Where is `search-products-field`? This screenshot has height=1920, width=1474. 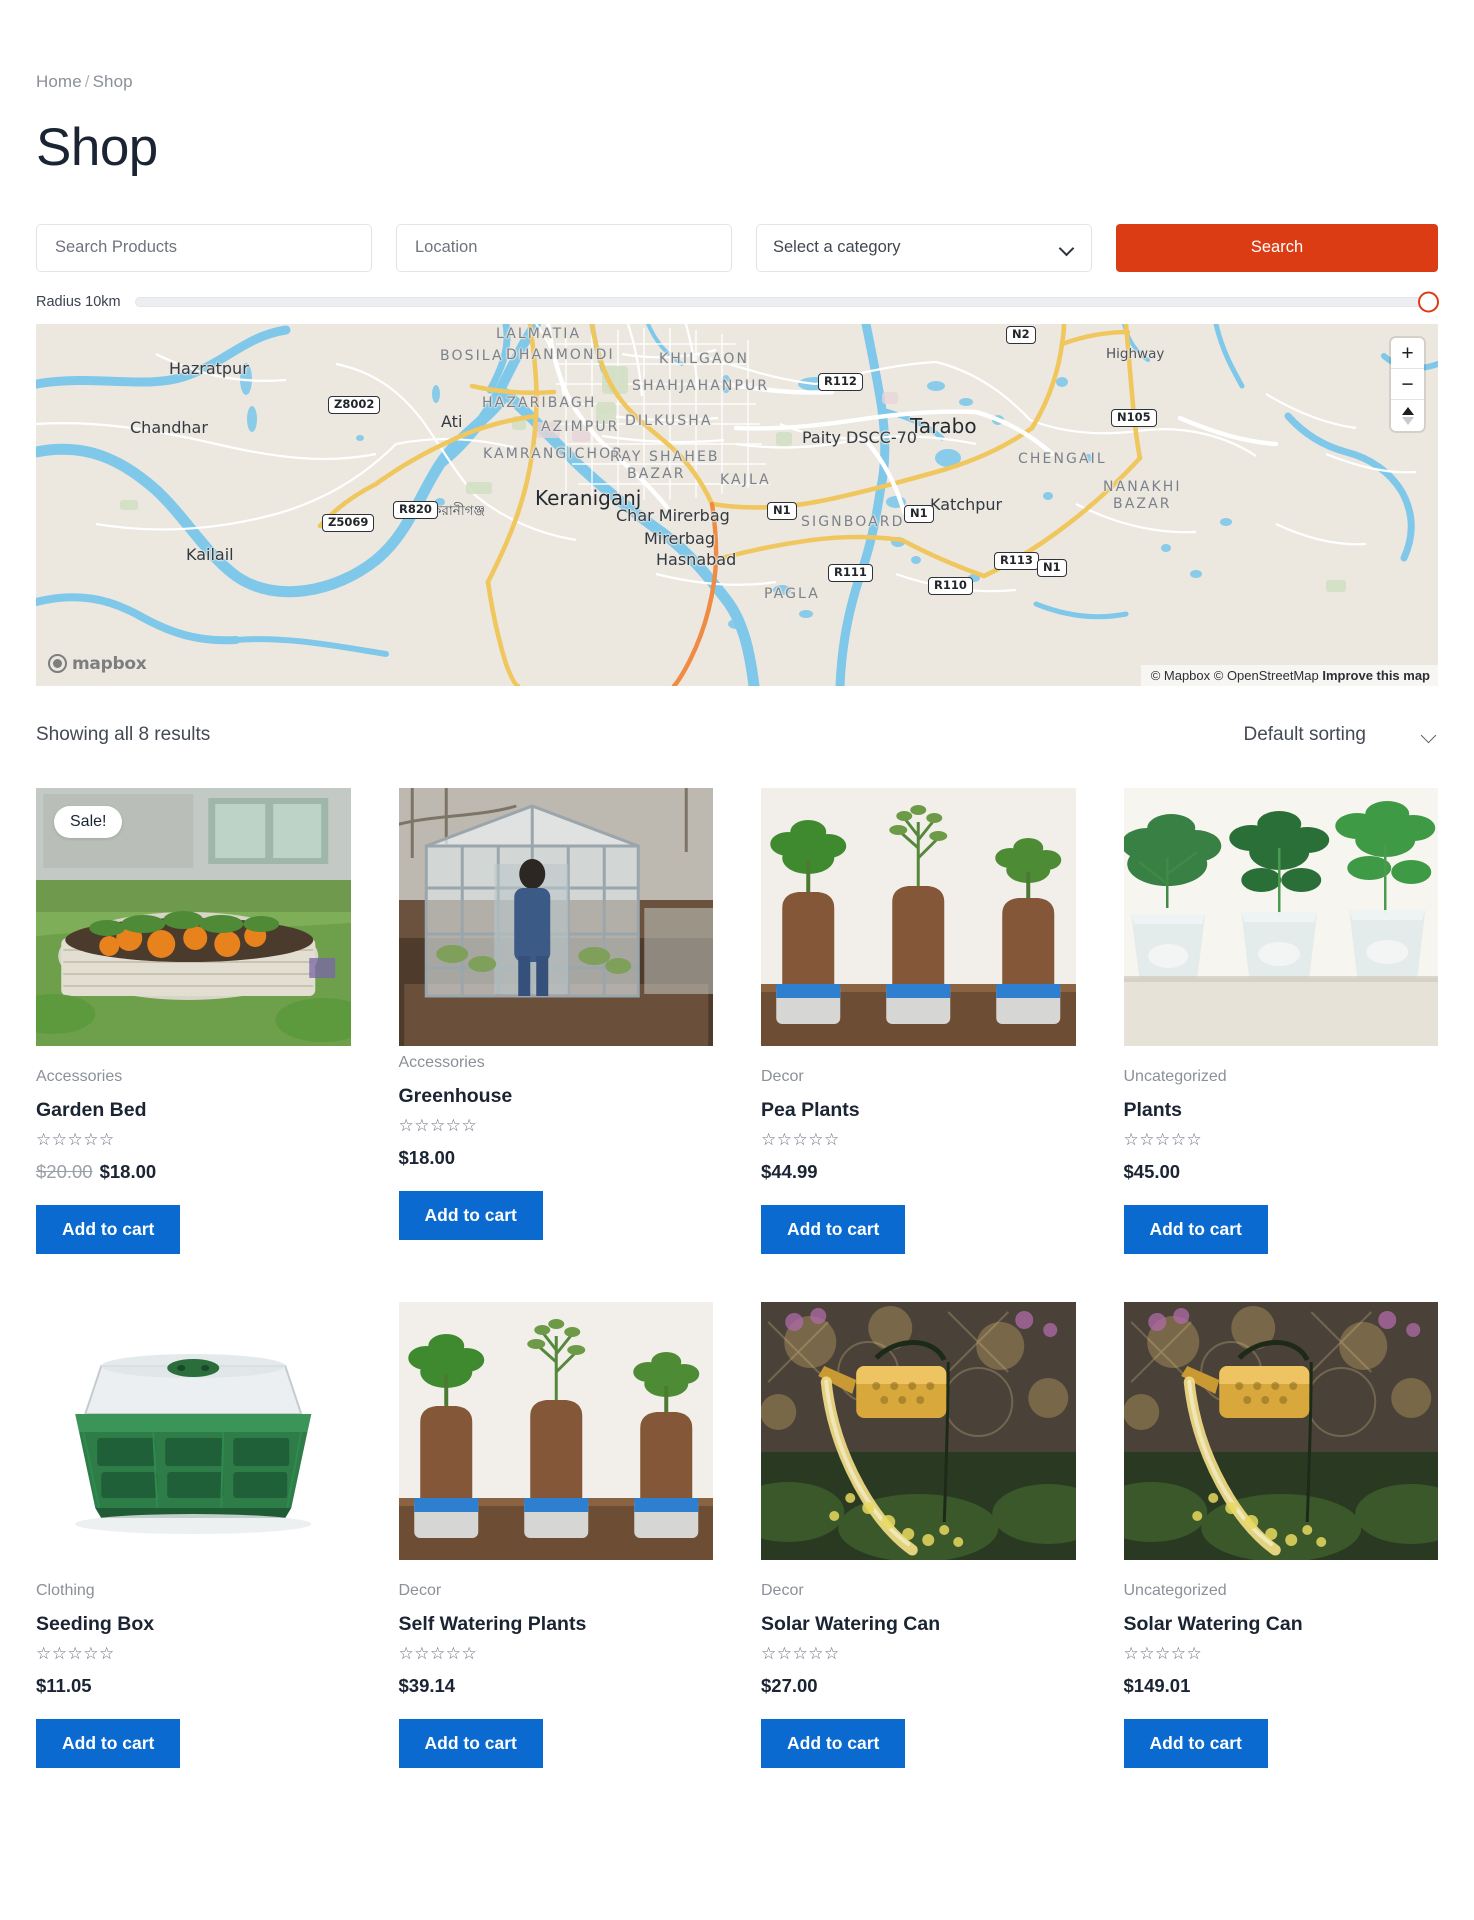 search-products-field is located at coordinates (204, 247).